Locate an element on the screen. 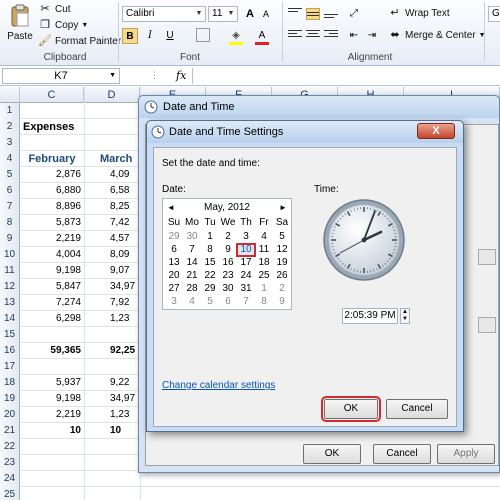 The height and width of the screenshot is (500, 500). row-header: 7 is located at coordinates (10, 207).